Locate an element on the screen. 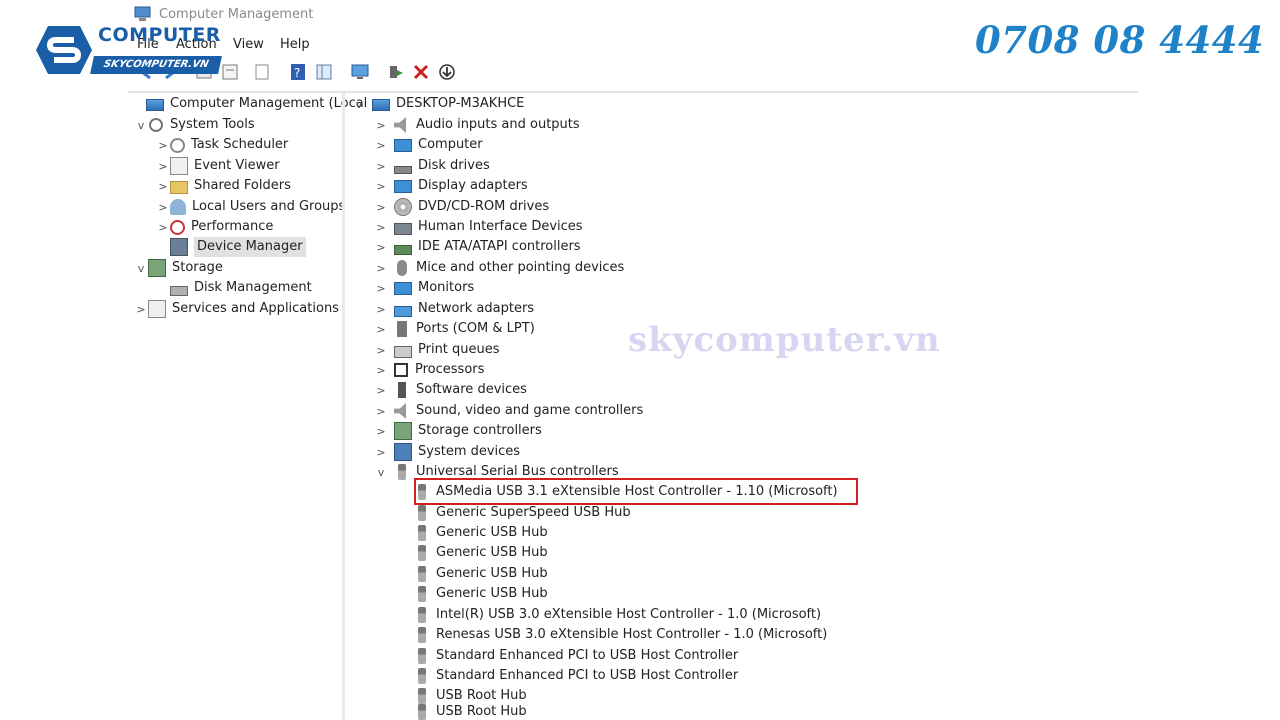 The image size is (1280, 720). usb-icon is located at coordinates (422, 635).